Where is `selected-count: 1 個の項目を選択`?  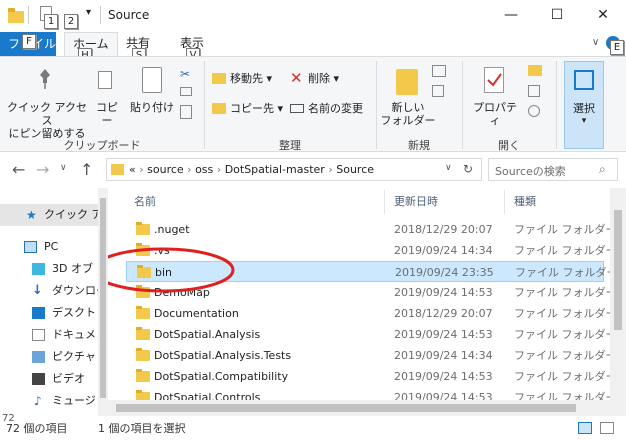 selected-count: 1 個の項目を選択 is located at coordinates (142, 428).